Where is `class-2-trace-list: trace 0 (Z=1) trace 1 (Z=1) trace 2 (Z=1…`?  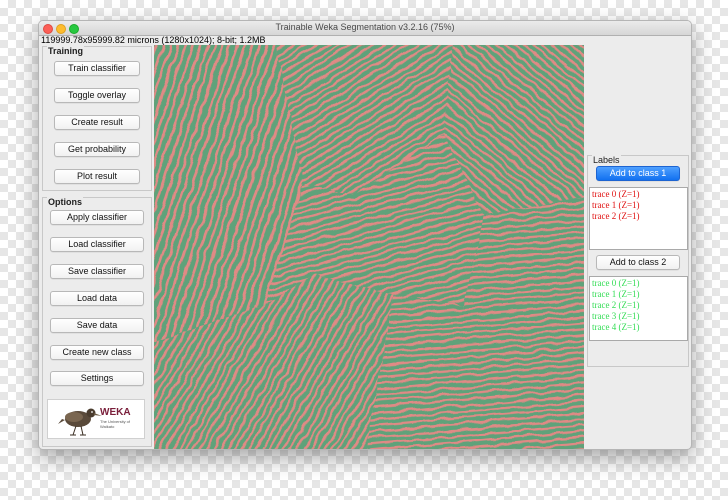
class-2-trace-list: trace 0 (Z=1) trace 1 (Z=1) trace 2 (Z=1… is located at coordinates (638, 308).